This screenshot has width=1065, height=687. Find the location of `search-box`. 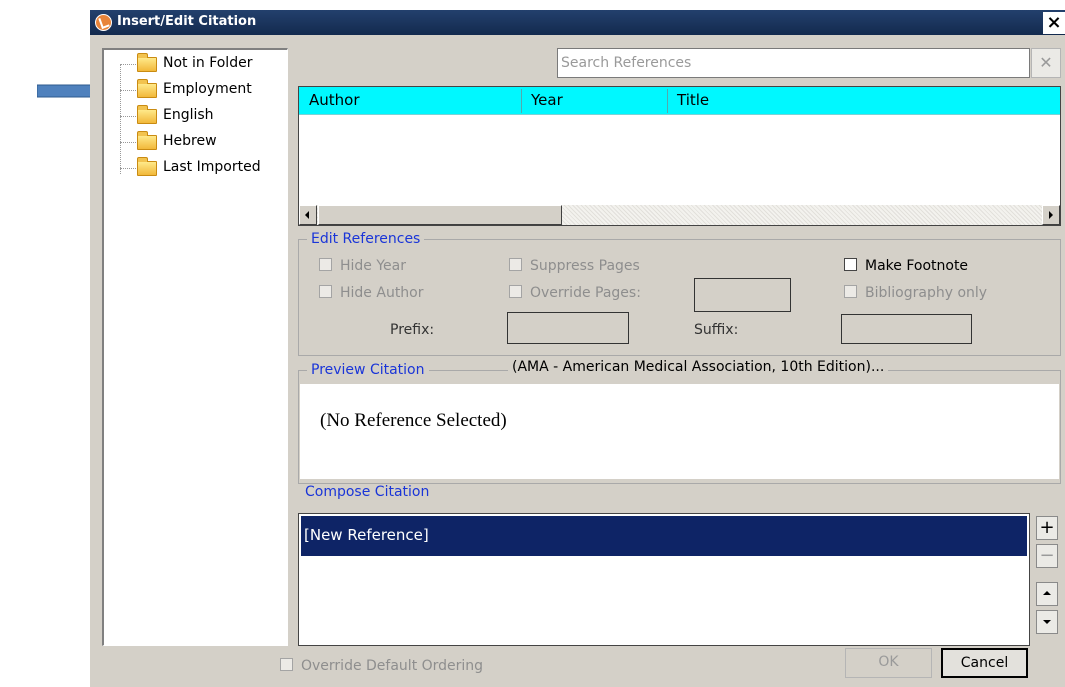

search-box is located at coordinates (793, 63).